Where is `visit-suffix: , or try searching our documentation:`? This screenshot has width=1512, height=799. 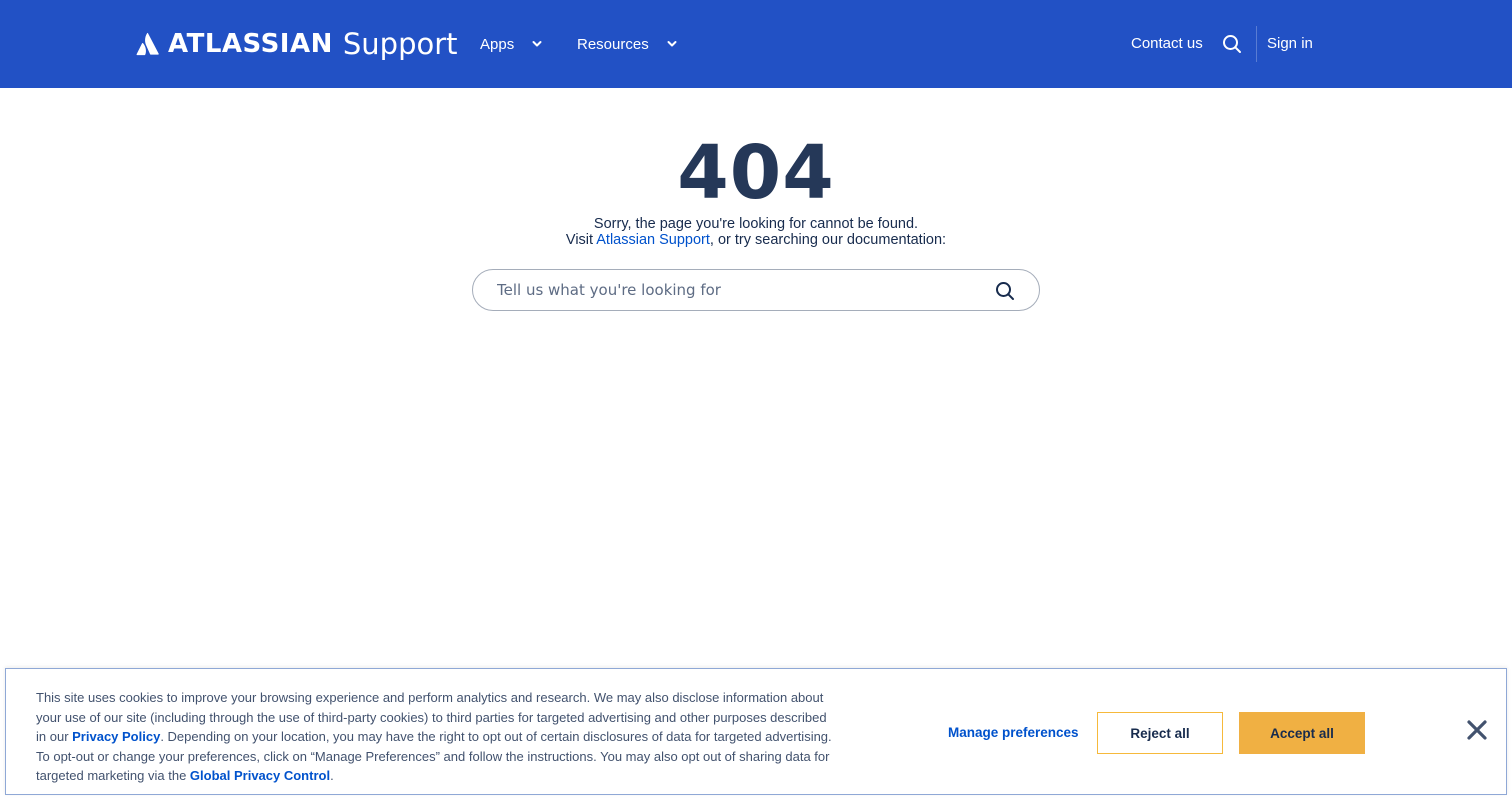
visit-suffix: , or try searching our documentation: is located at coordinates (828, 240).